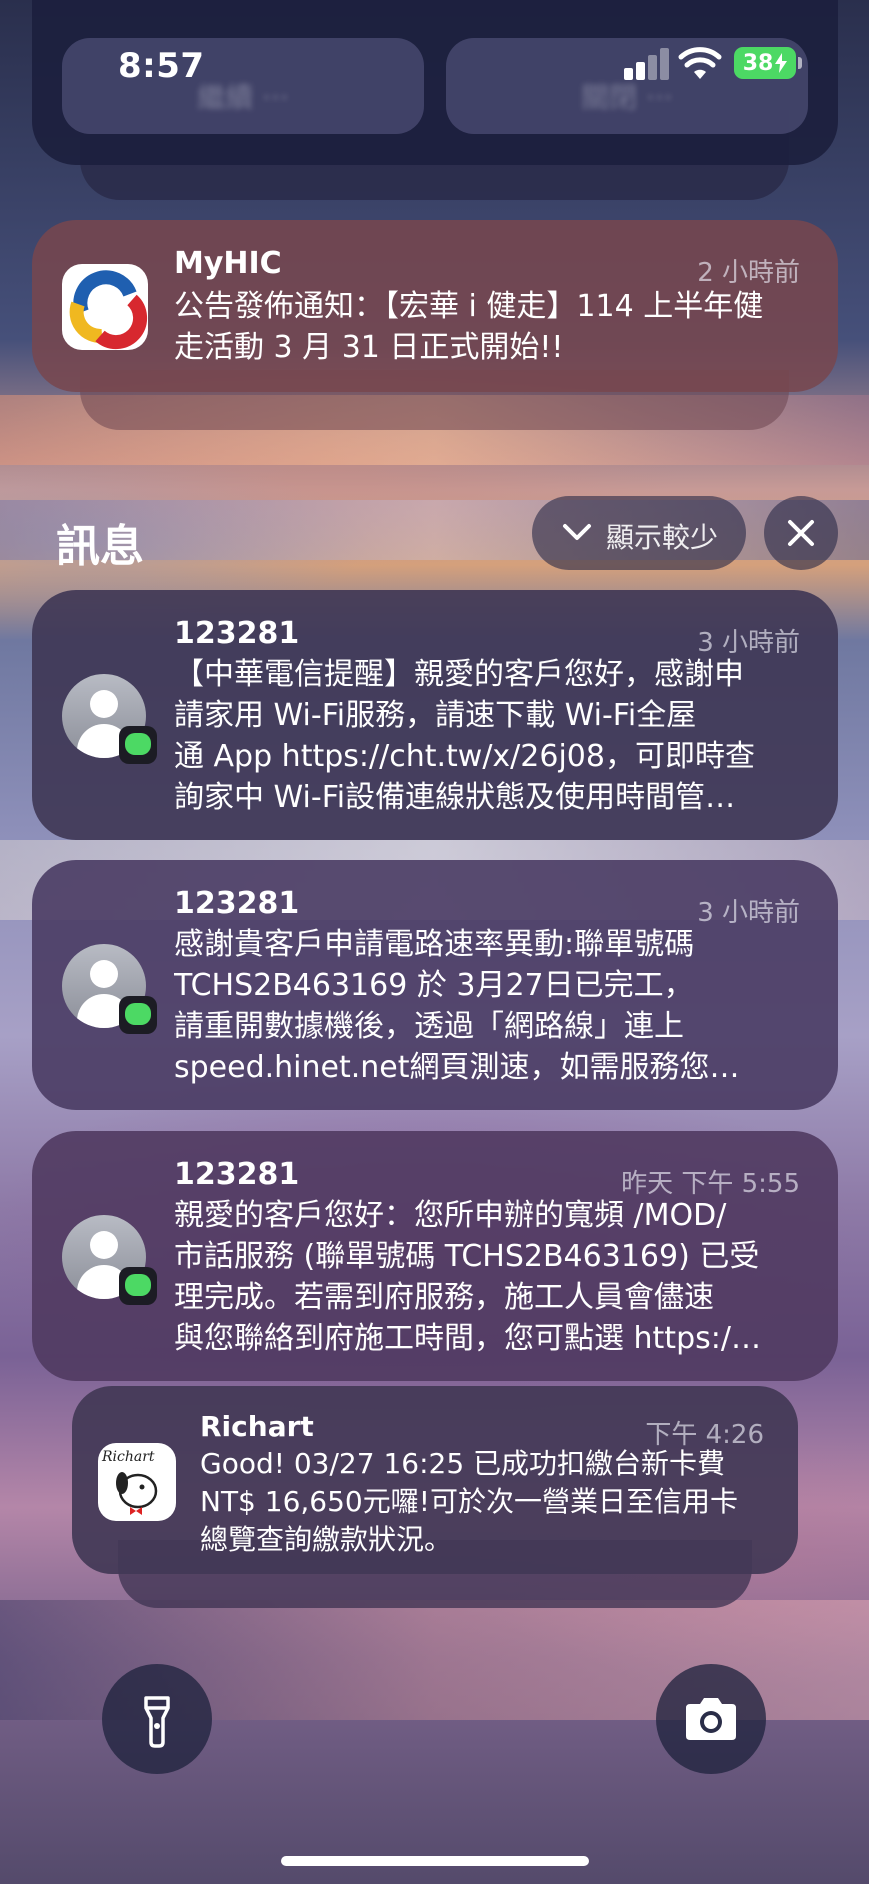 The width and height of the screenshot is (869, 1884). I want to click on richart-logo-text: Richart, so click(128, 1457).